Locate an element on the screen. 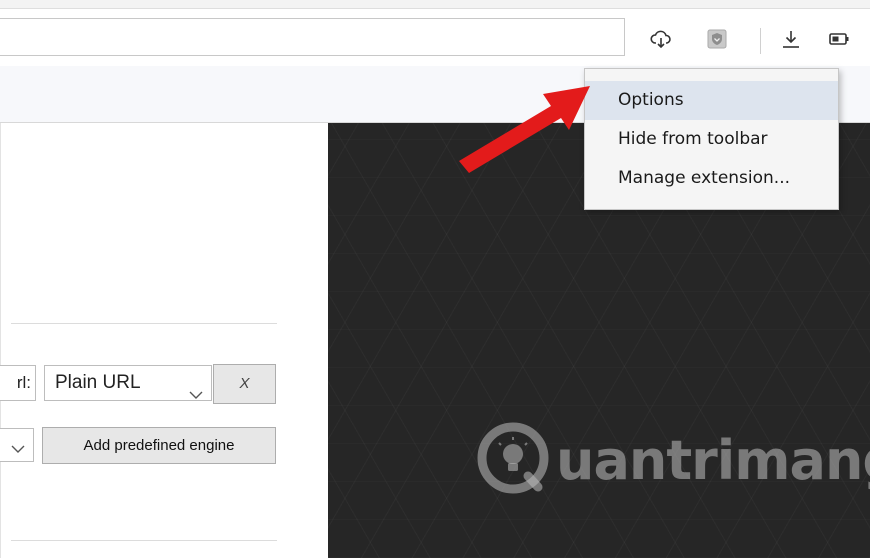  toolbar-separator is located at coordinates (760, 41).